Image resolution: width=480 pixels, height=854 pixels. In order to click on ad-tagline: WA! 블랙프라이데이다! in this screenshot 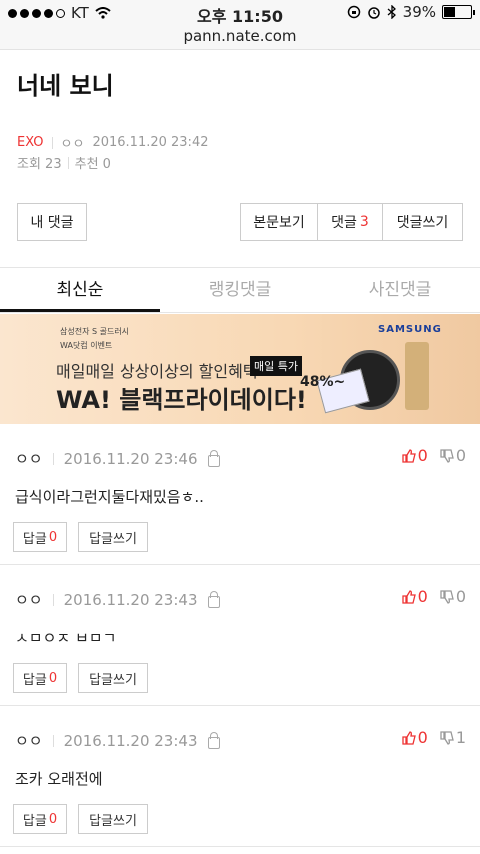, I will do `click(181, 400)`.